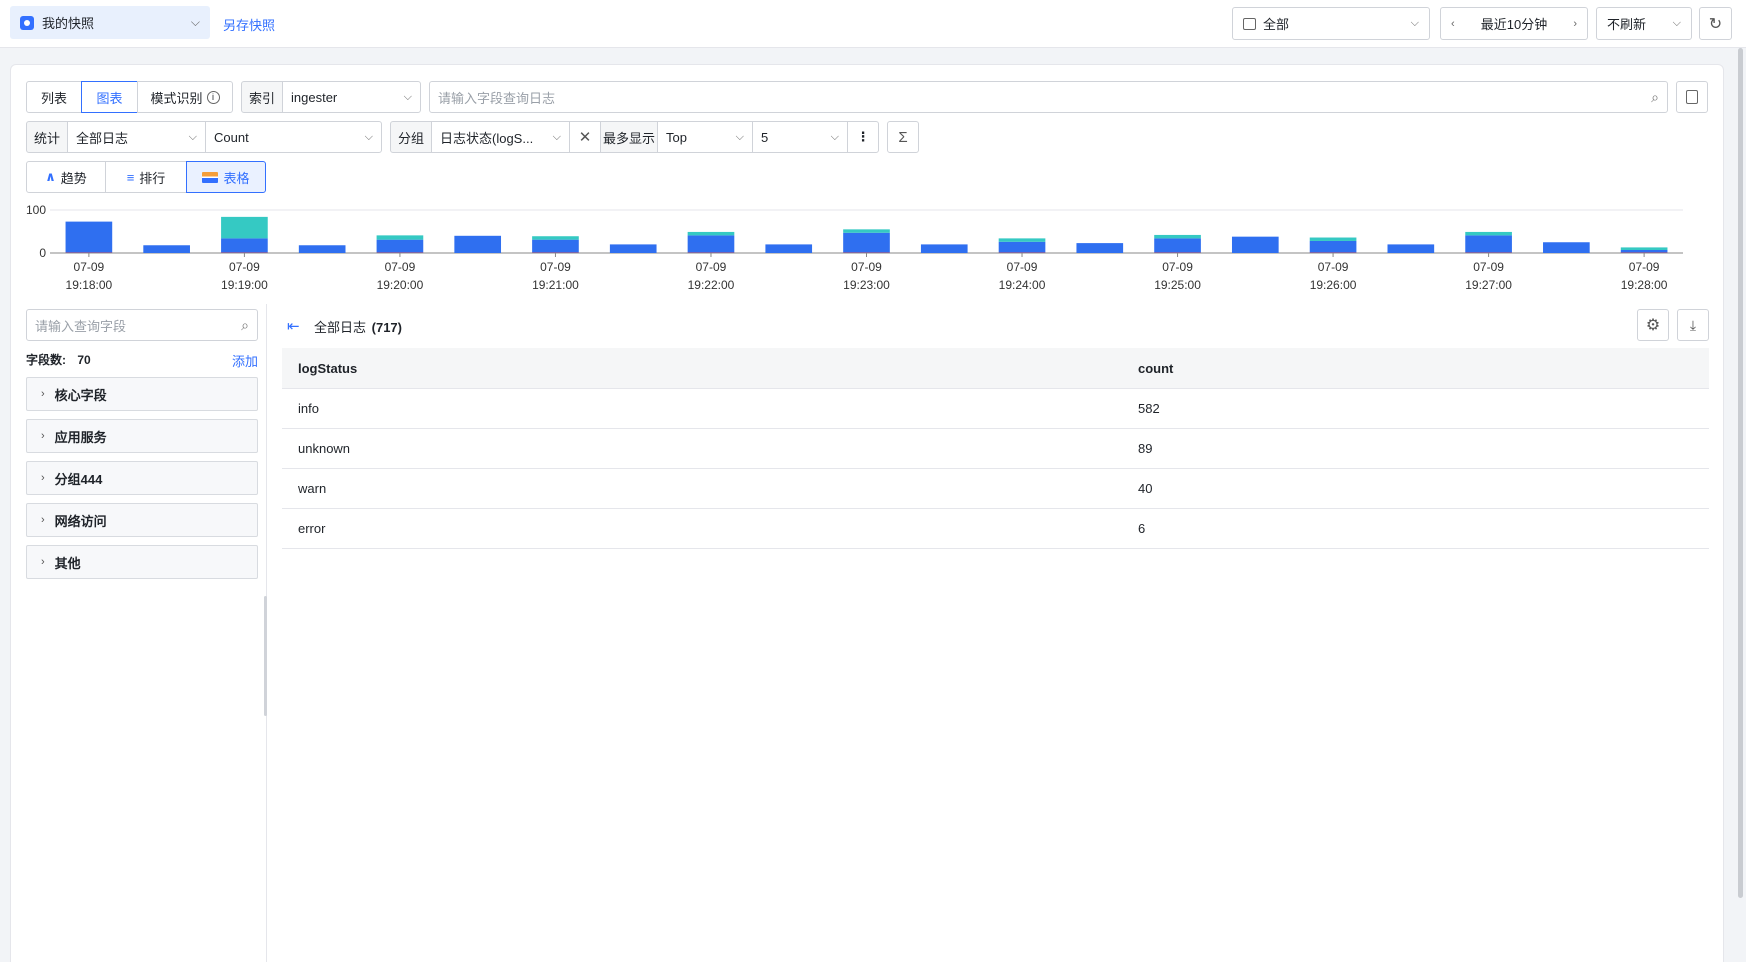 Image resolution: width=1746 pixels, height=962 pixels. I want to click on field-count-value: 70, so click(84, 360).